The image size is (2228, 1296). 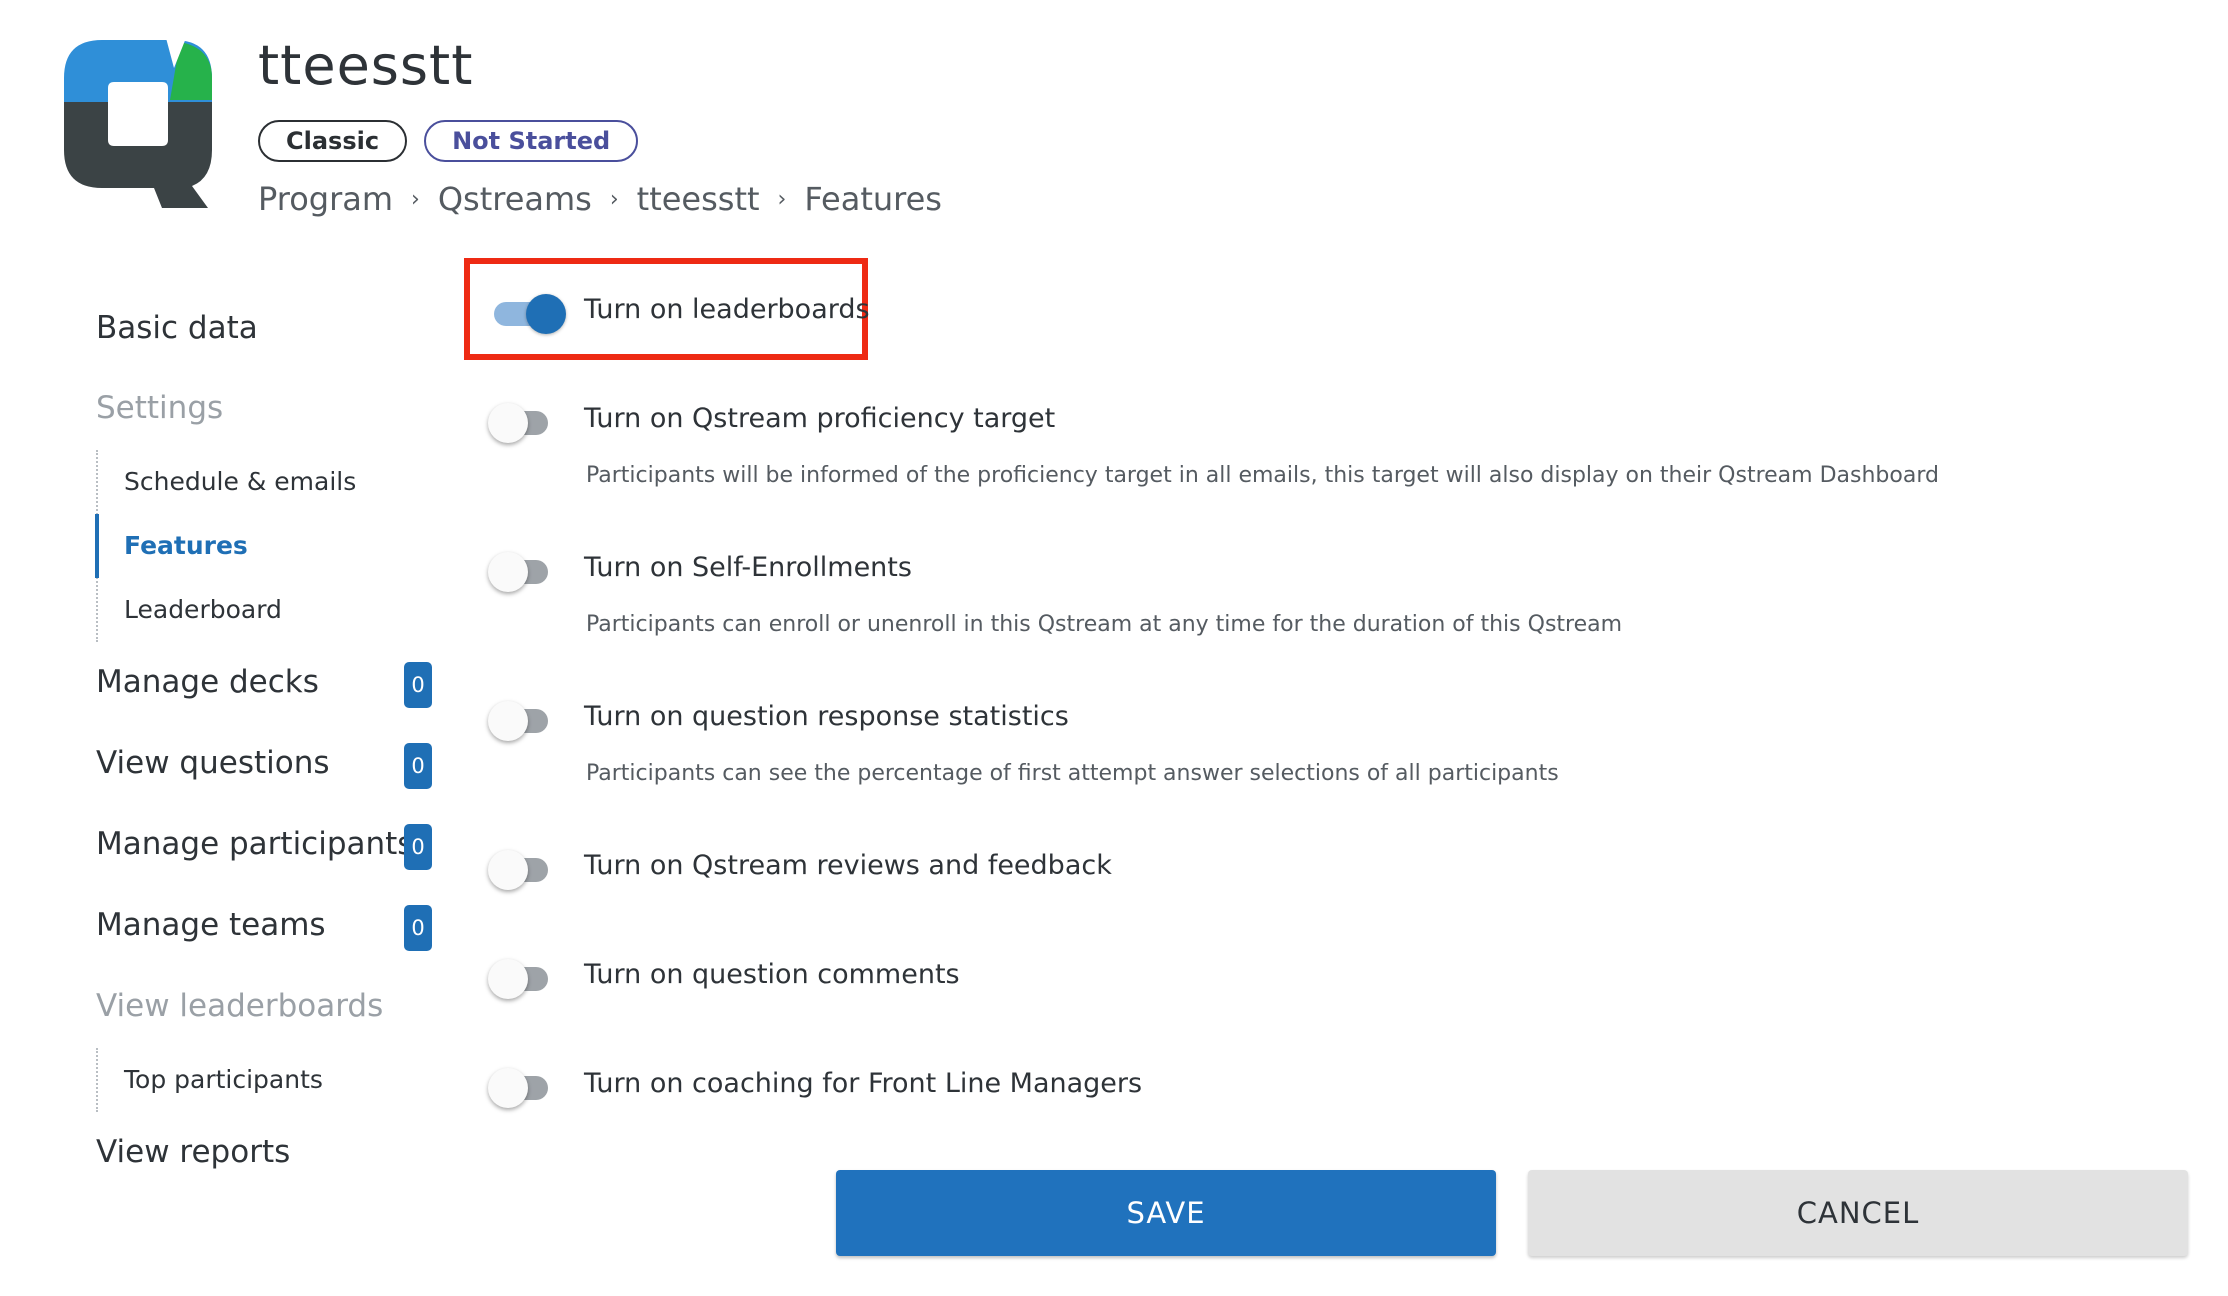 I want to click on sidebar-item-top-participants: Top participants, so click(x=210, y=1080).